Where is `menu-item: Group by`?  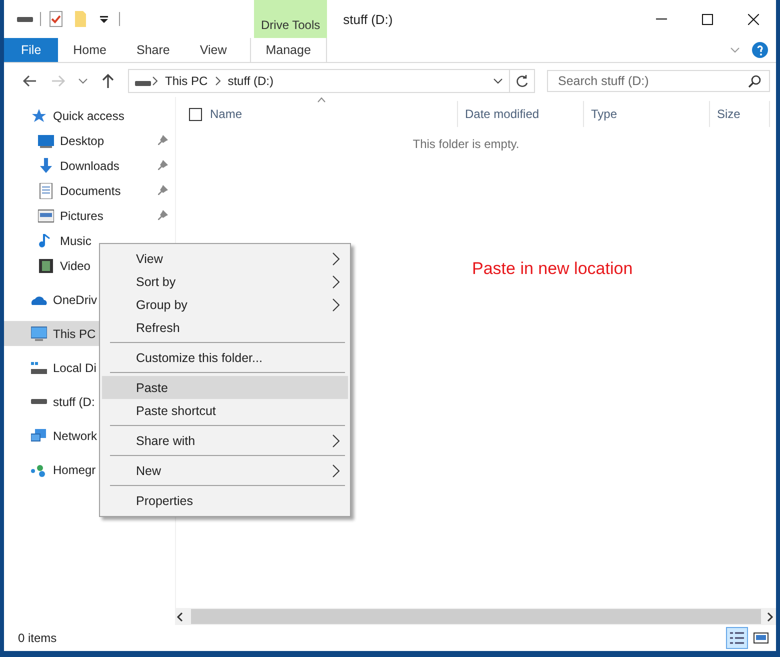 menu-item: Group by is located at coordinates (225, 304).